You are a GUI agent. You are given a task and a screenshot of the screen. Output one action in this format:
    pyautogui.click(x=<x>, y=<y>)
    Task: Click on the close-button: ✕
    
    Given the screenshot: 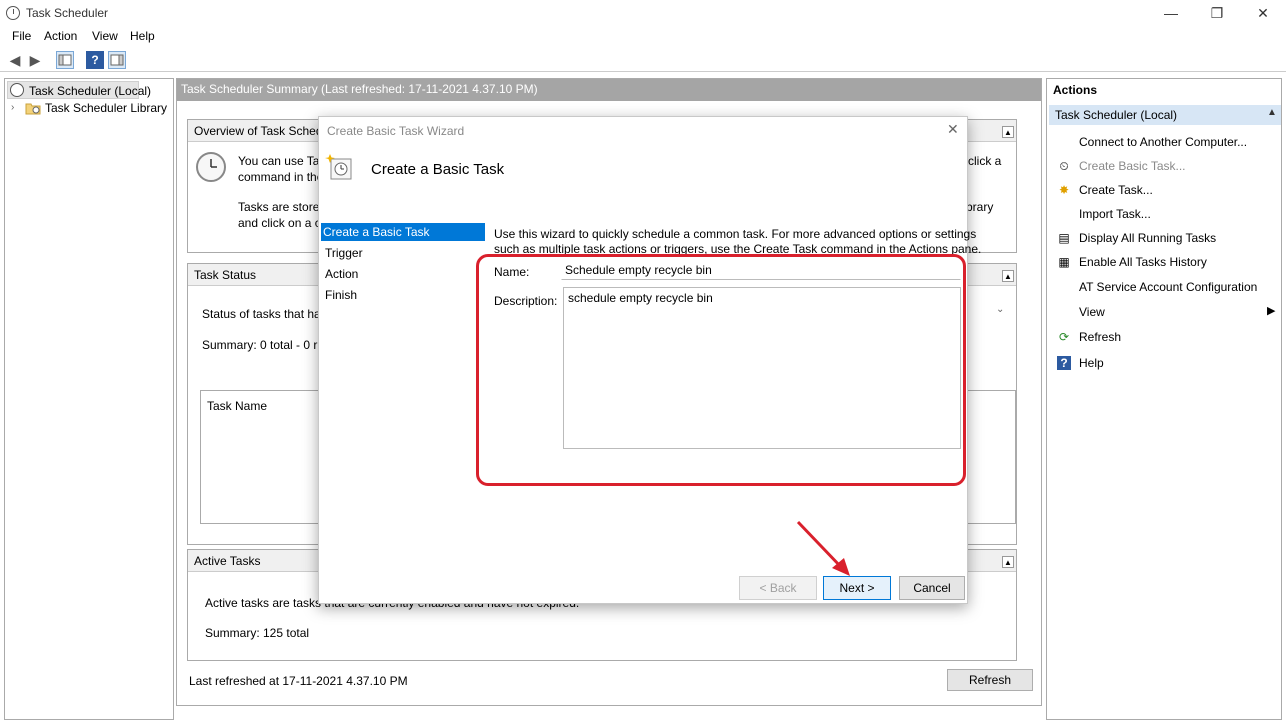 What is the action you would take?
    pyautogui.click(x=1263, y=13)
    